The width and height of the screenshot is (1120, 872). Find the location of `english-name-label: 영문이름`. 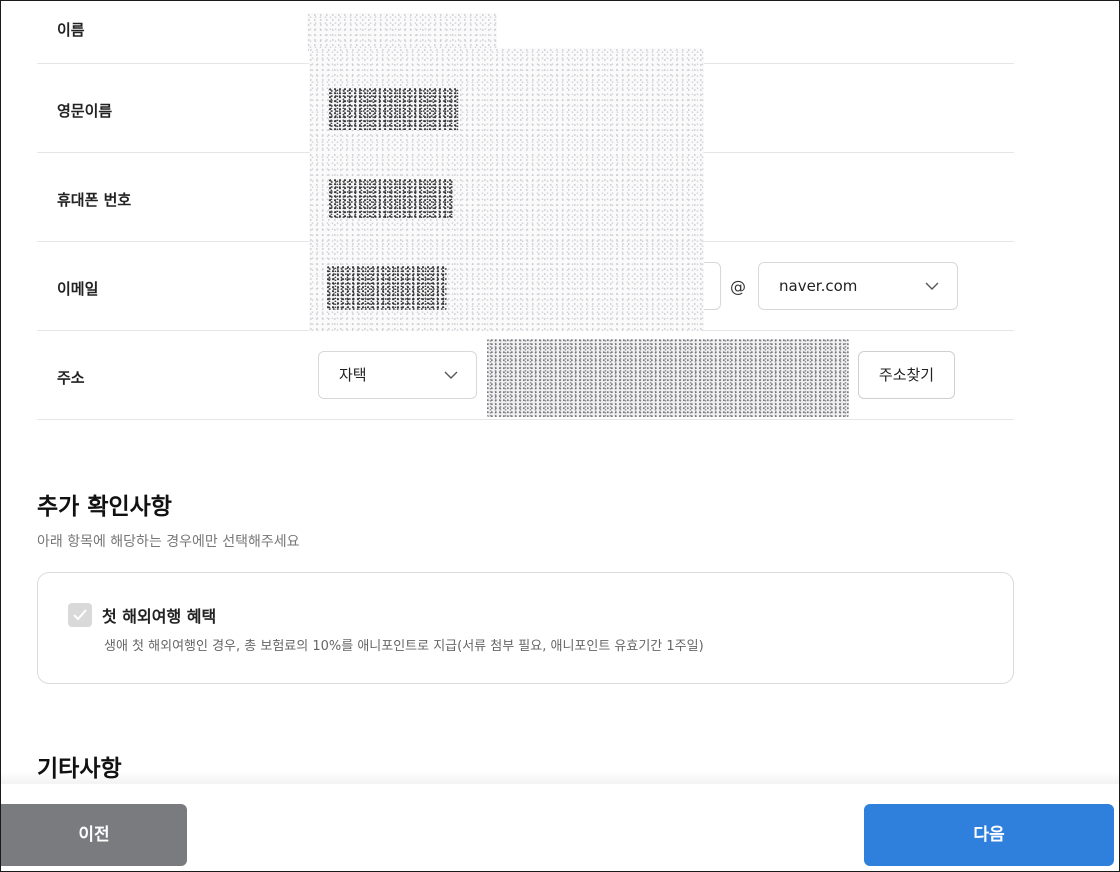

english-name-label: 영문이름 is located at coordinates (85, 111).